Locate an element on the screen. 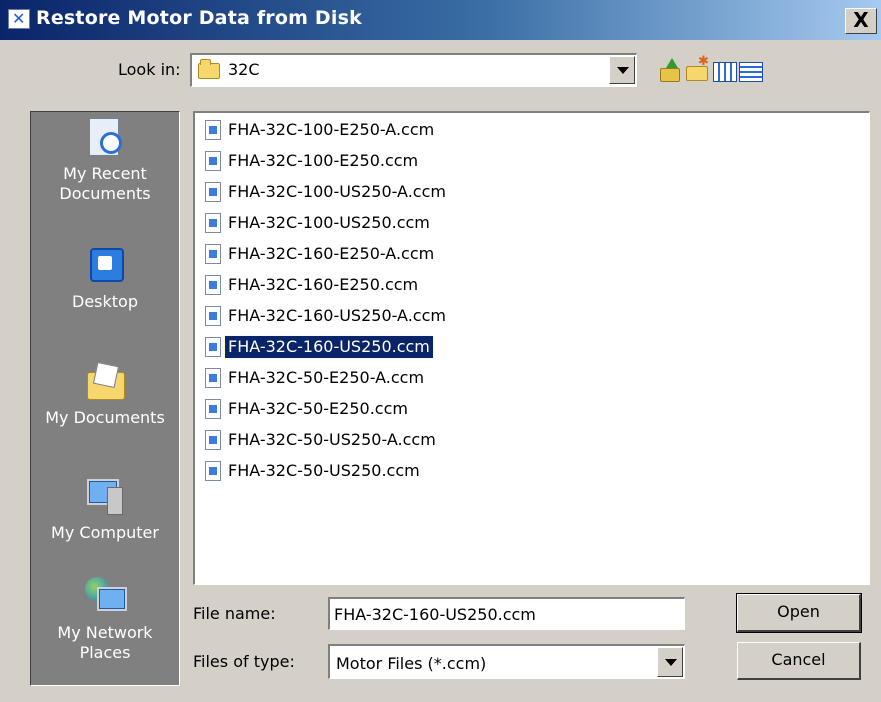 The width and height of the screenshot is (881, 702). file-type-value: Motor Files (*.ccm) is located at coordinates (411, 663).